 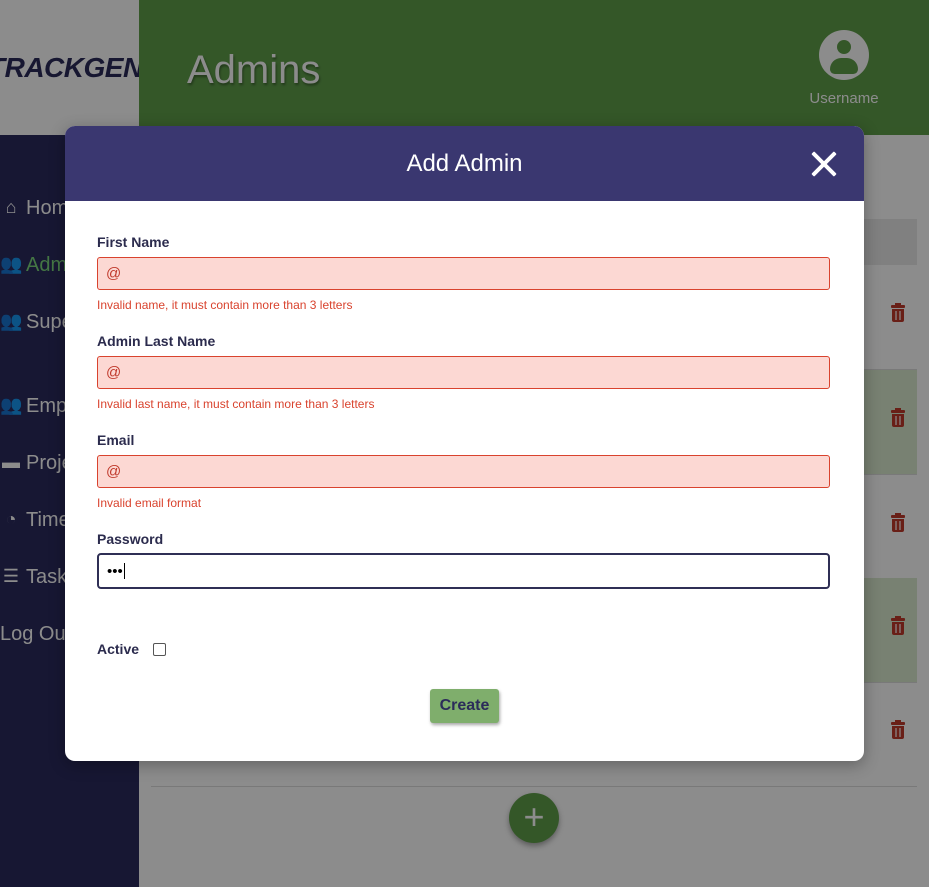 I want to click on last-name-label: Admin Last Name, so click(x=156, y=341).